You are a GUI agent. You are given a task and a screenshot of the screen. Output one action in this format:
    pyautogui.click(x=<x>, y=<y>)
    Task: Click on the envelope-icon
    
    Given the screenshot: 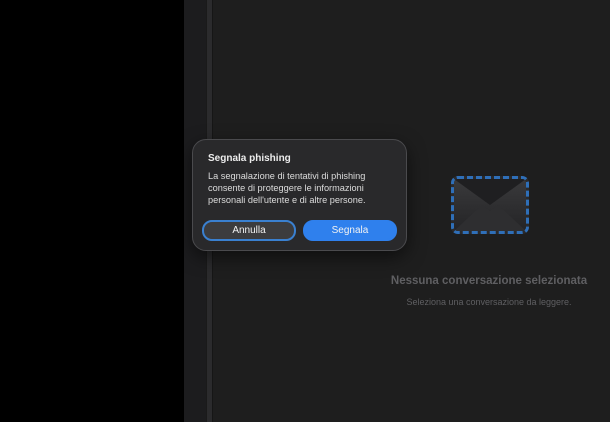 What is the action you would take?
    pyautogui.click(x=490, y=205)
    